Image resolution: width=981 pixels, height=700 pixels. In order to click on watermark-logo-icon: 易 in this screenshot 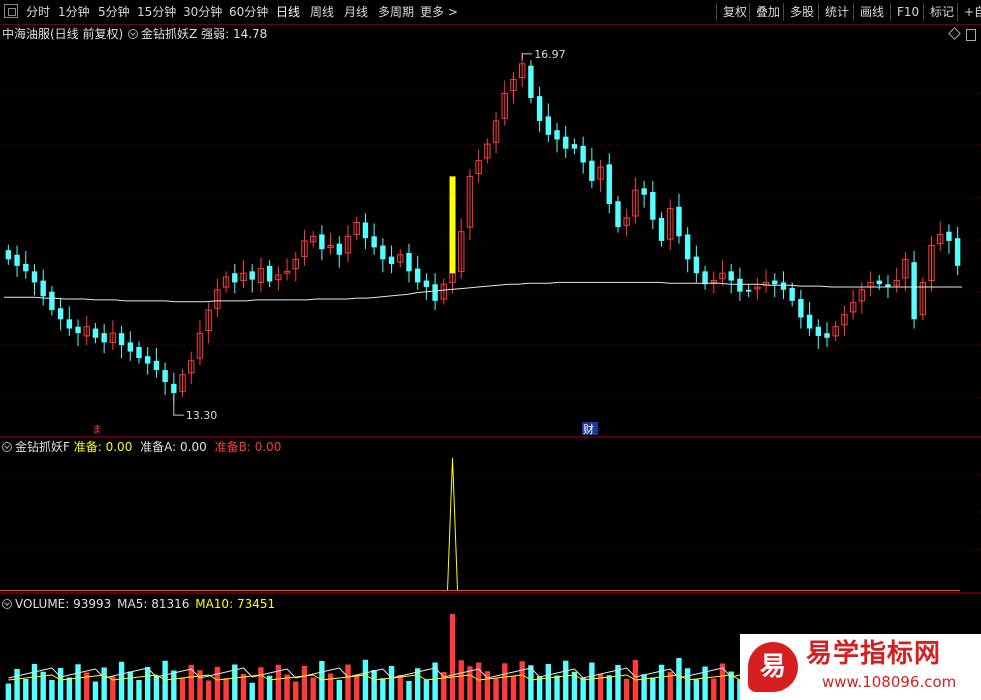, I will do `click(773, 667)`.